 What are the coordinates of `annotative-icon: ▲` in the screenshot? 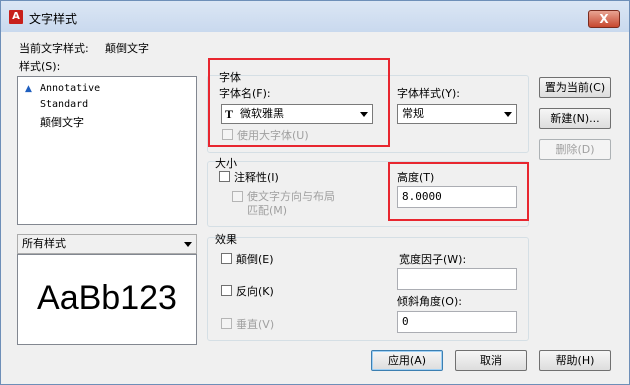 It's located at (28, 89).